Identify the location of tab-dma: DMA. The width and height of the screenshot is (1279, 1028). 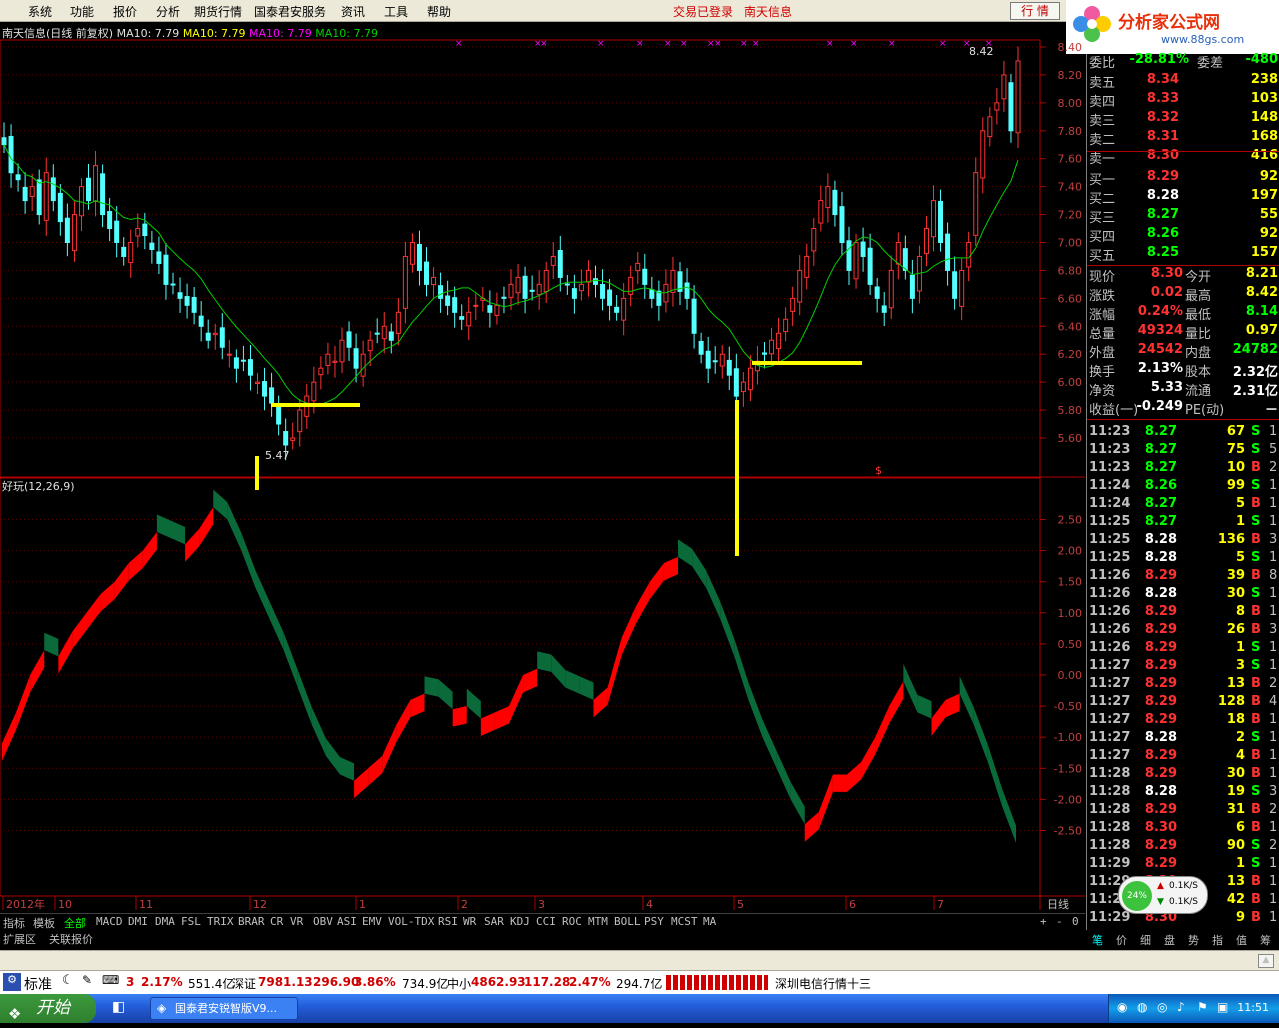
(165, 921).